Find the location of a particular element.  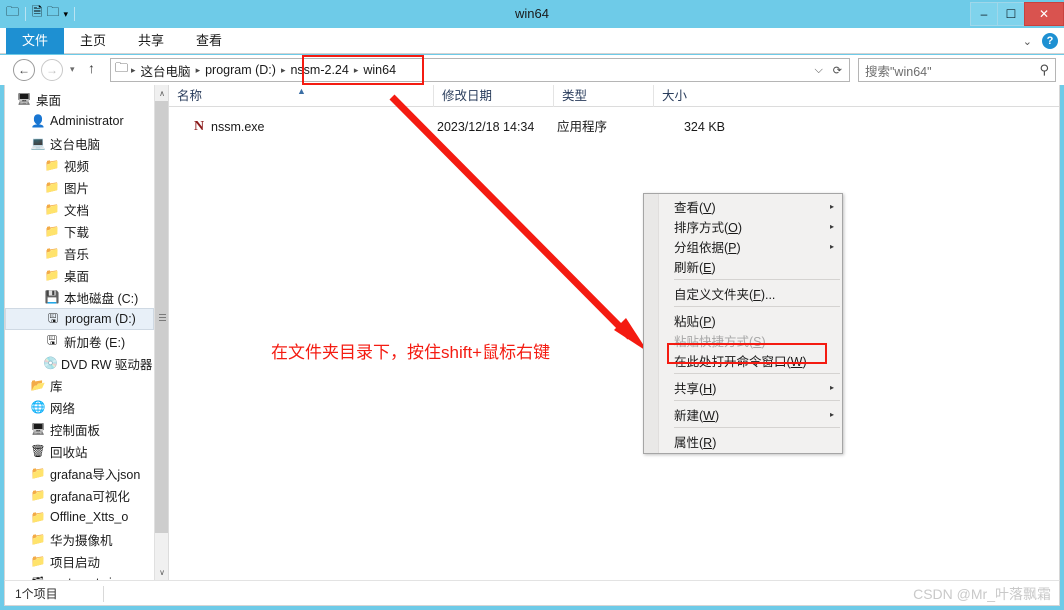

back-button: ← is located at coordinates (24, 70).